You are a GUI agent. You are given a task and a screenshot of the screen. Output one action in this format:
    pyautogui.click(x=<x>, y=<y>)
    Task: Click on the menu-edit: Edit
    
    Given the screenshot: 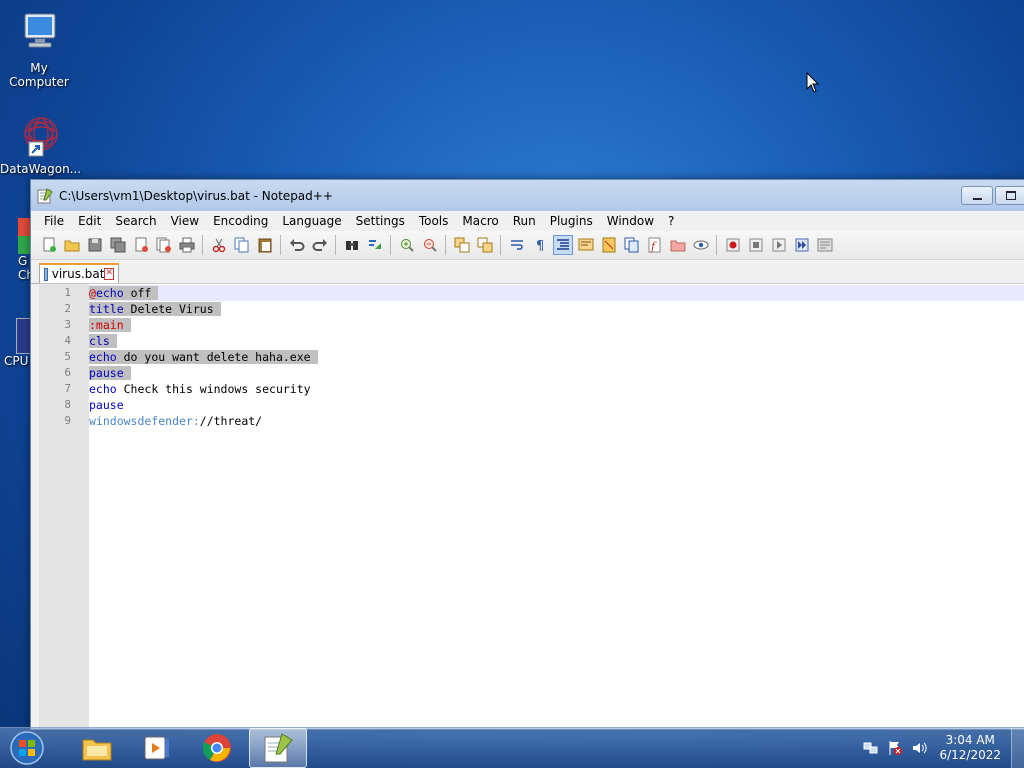 What is the action you would take?
    pyautogui.click(x=89, y=221)
    